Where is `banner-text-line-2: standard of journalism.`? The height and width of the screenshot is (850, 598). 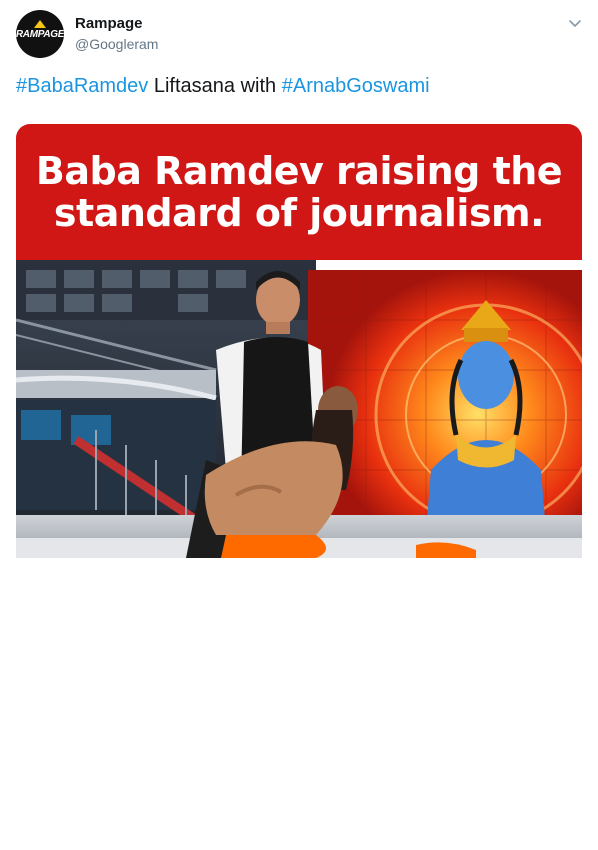
banner-text-line-2: standard of journalism. is located at coordinates (299, 213).